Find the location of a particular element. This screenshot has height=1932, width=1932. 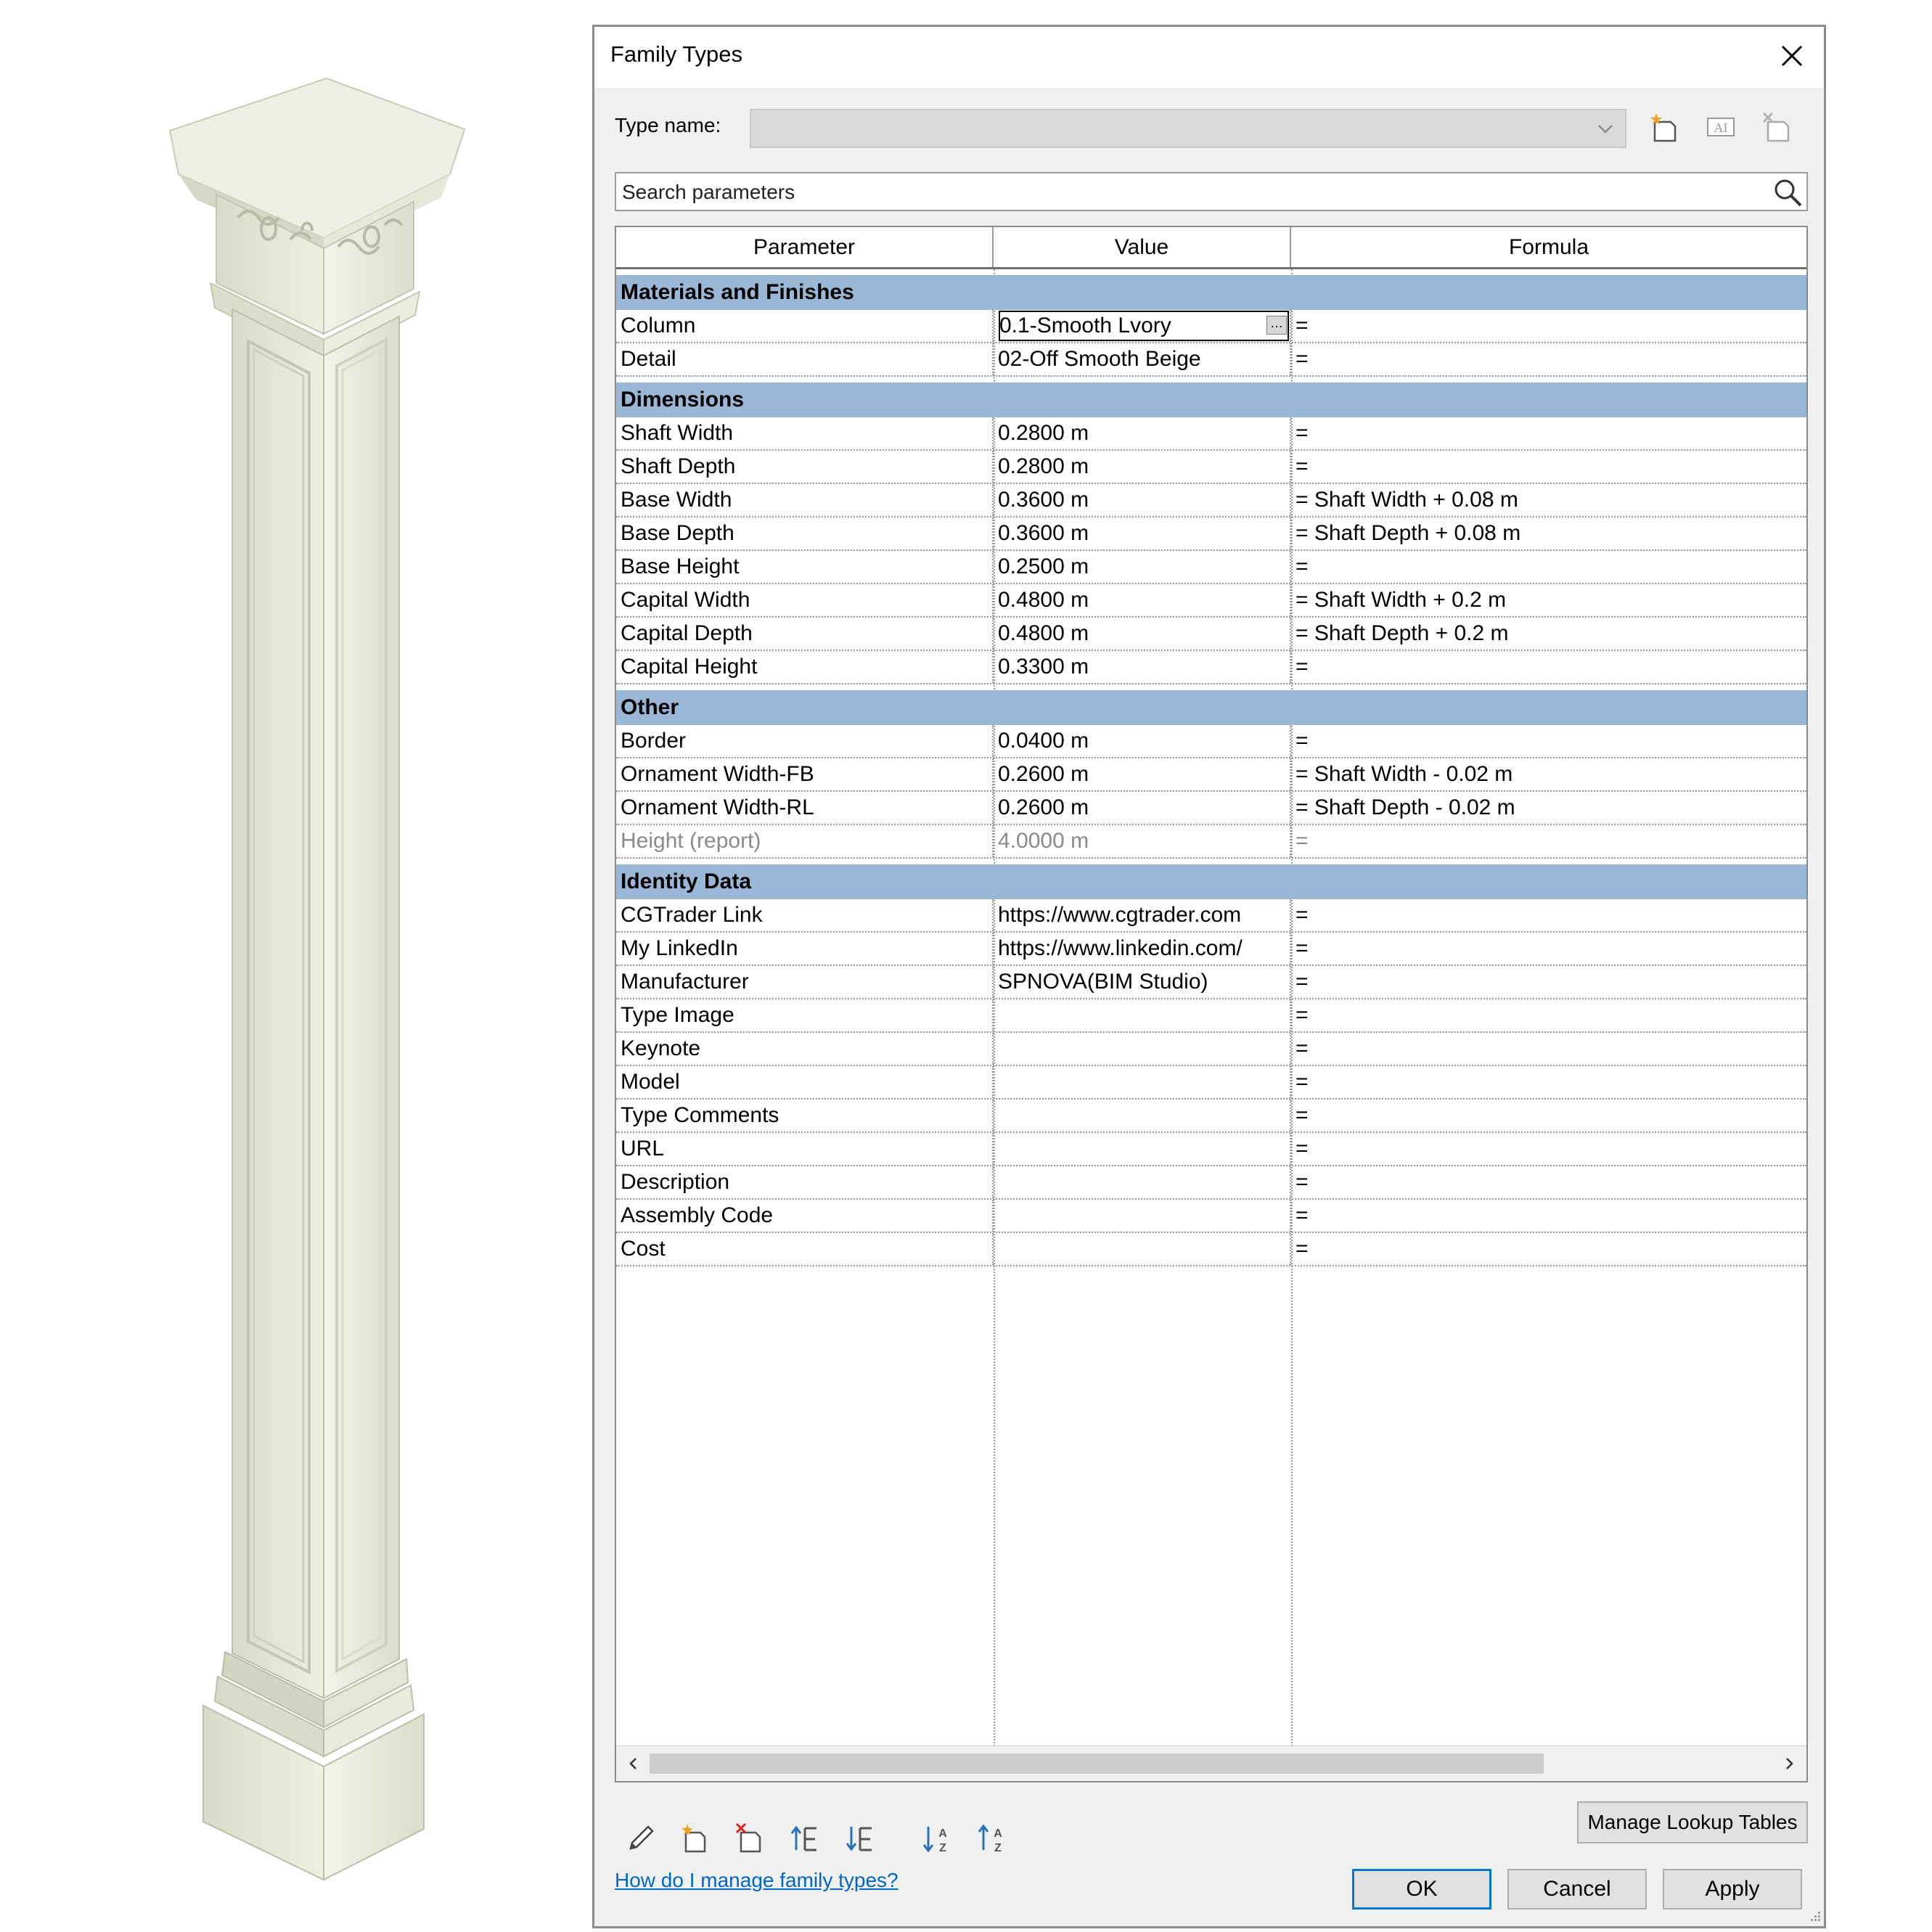

parameter-value-cell: https://www.linkedin.com/ is located at coordinates (1143, 949).